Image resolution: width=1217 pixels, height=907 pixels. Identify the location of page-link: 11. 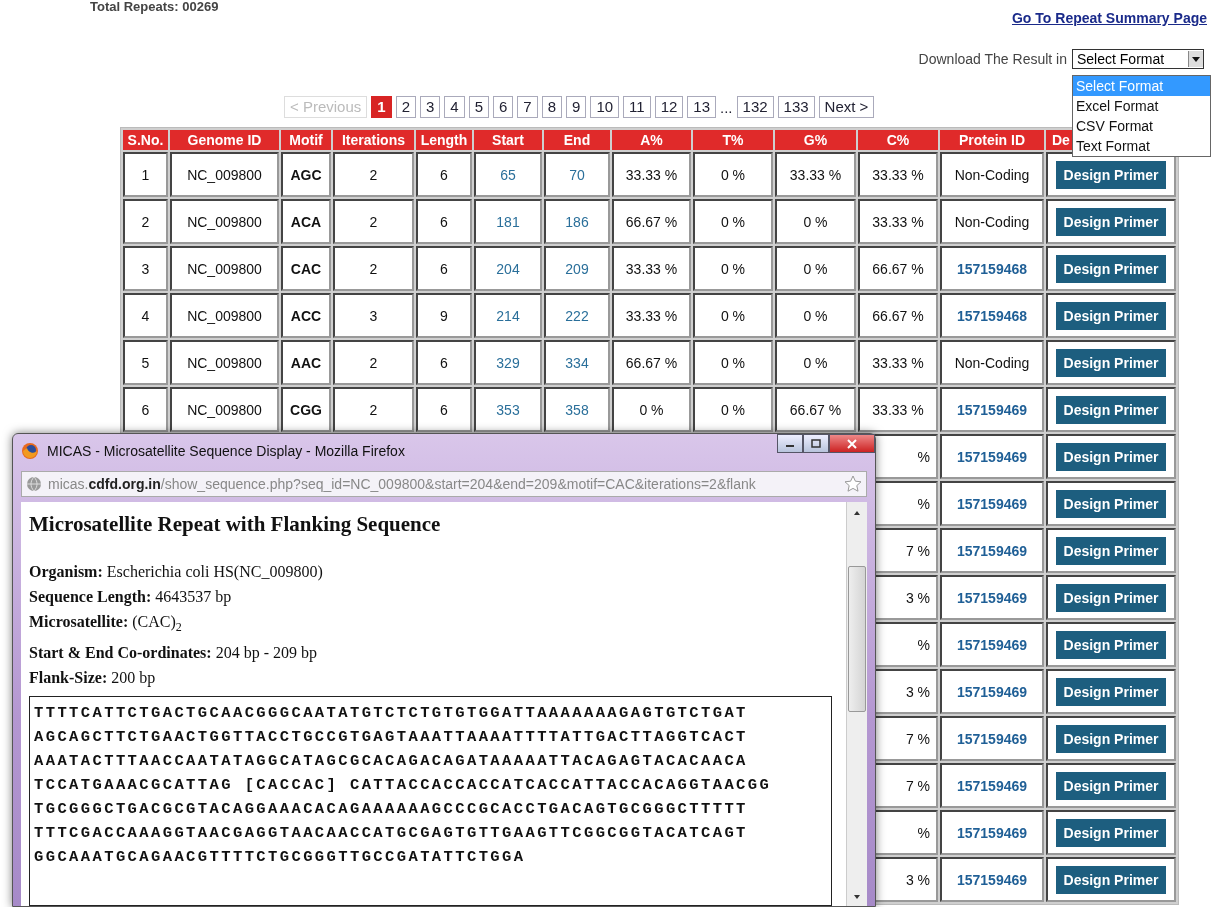
(637, 107).